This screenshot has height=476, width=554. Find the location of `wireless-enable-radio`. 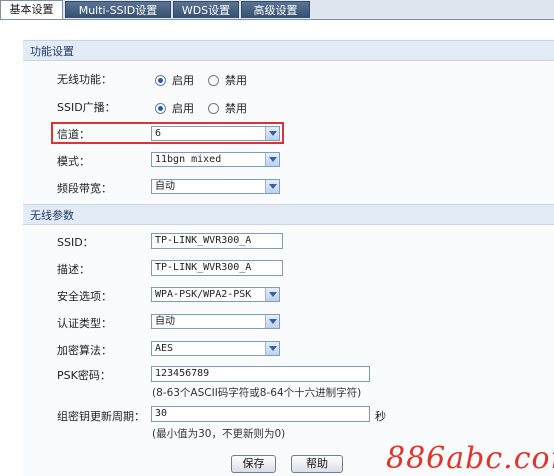

wireless-enable-radio is located at coordinates (160, 80).